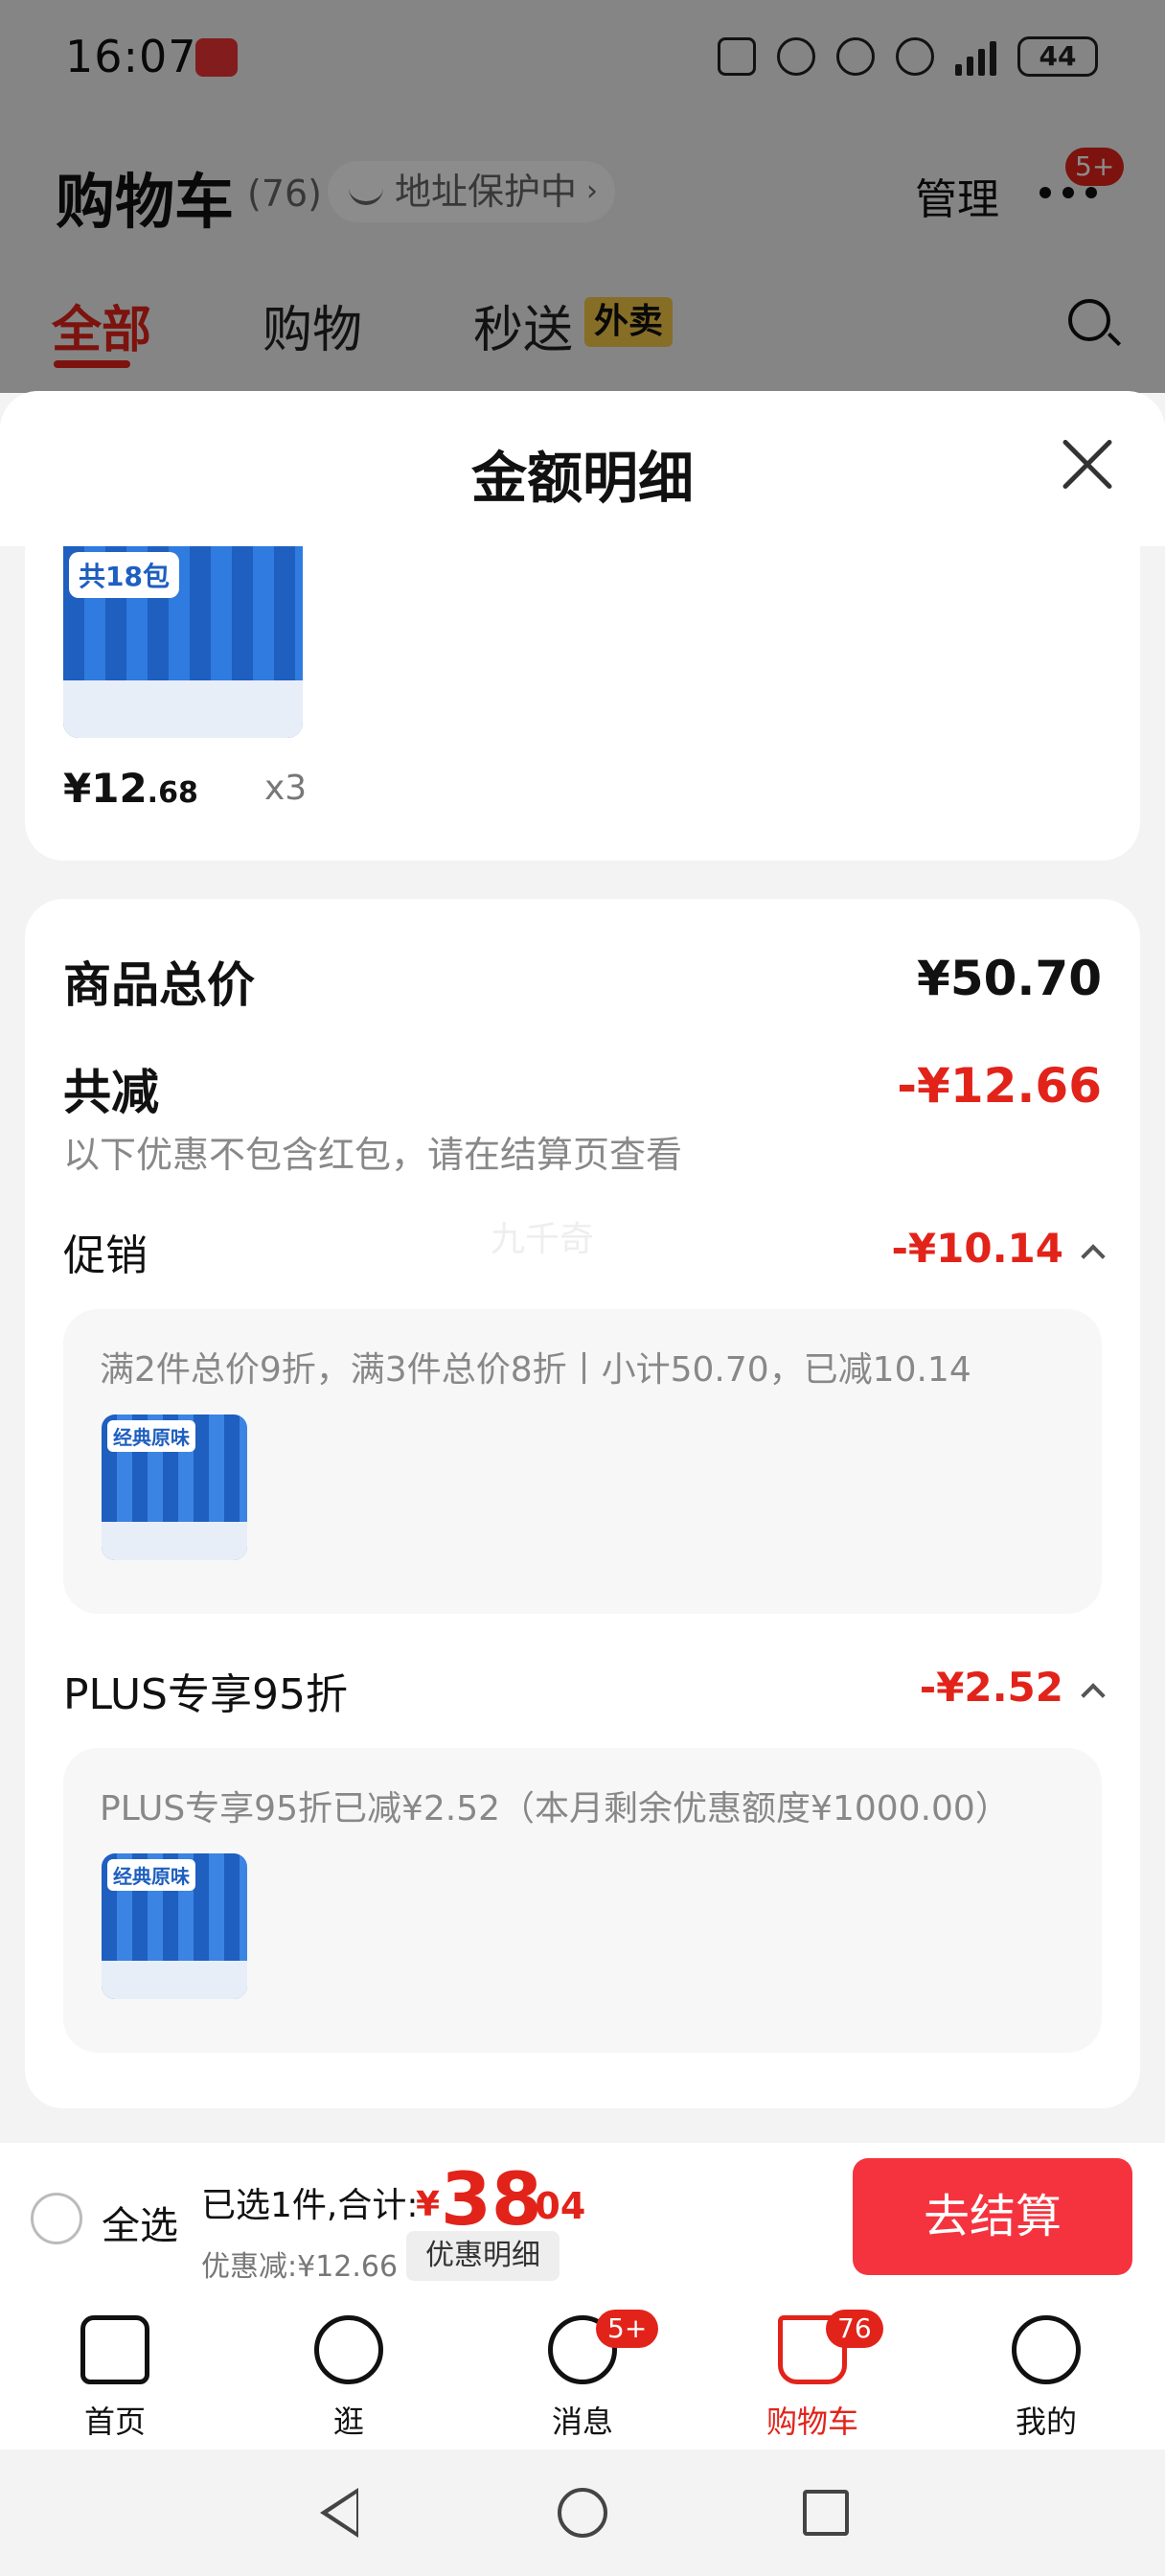  Describe the element at coordinates (536, 1370) in the screenshot. I see `promo-description: 满2件总价9折，满3件总价8折丨小计50.70，已减10.14` at that location.